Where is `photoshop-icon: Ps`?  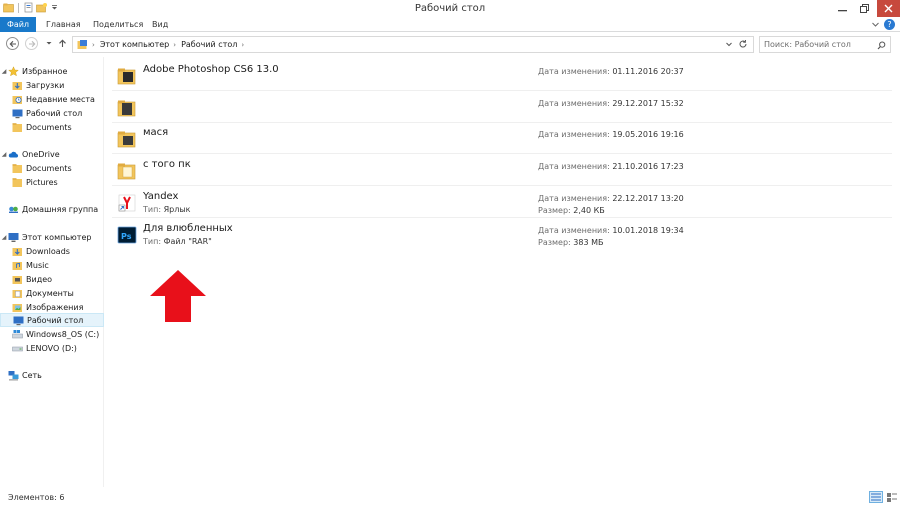
photoshop-icon: Ps is located at coordinates (127, 235).